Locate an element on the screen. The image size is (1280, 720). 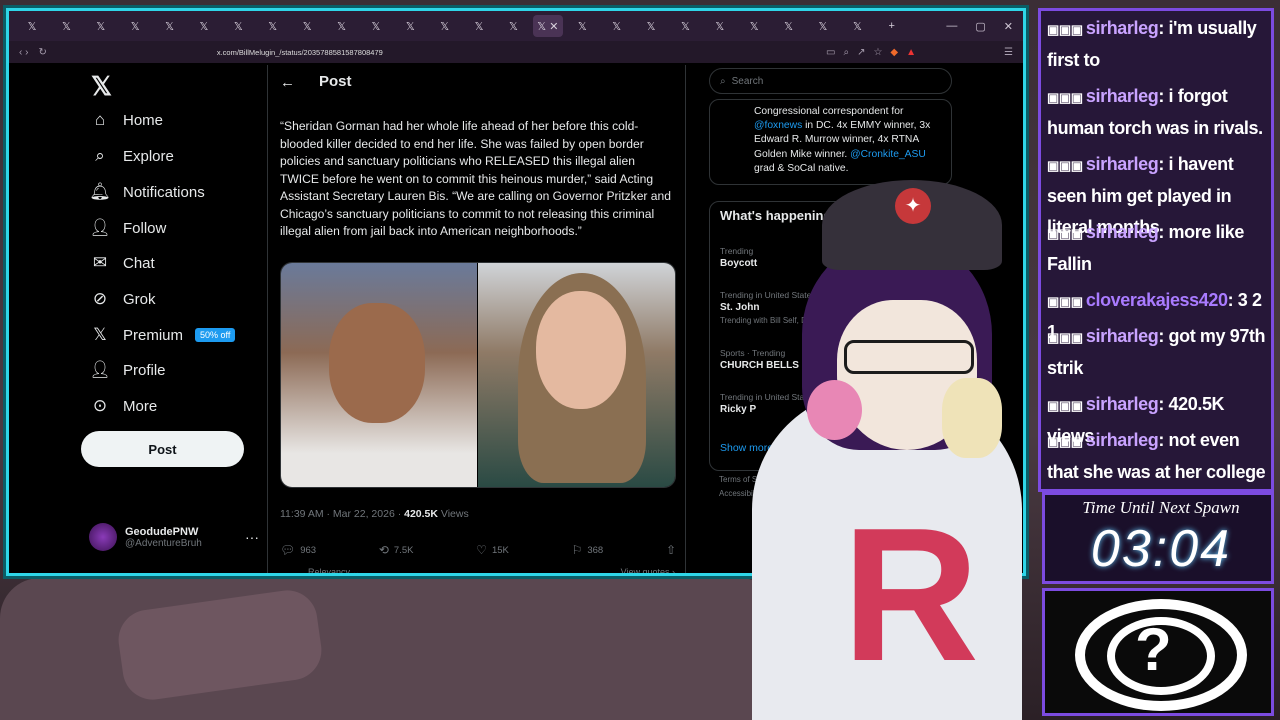
account-switcher: GeodudePNW @AdventureBruh ··· is located at coordinates (174, 537).